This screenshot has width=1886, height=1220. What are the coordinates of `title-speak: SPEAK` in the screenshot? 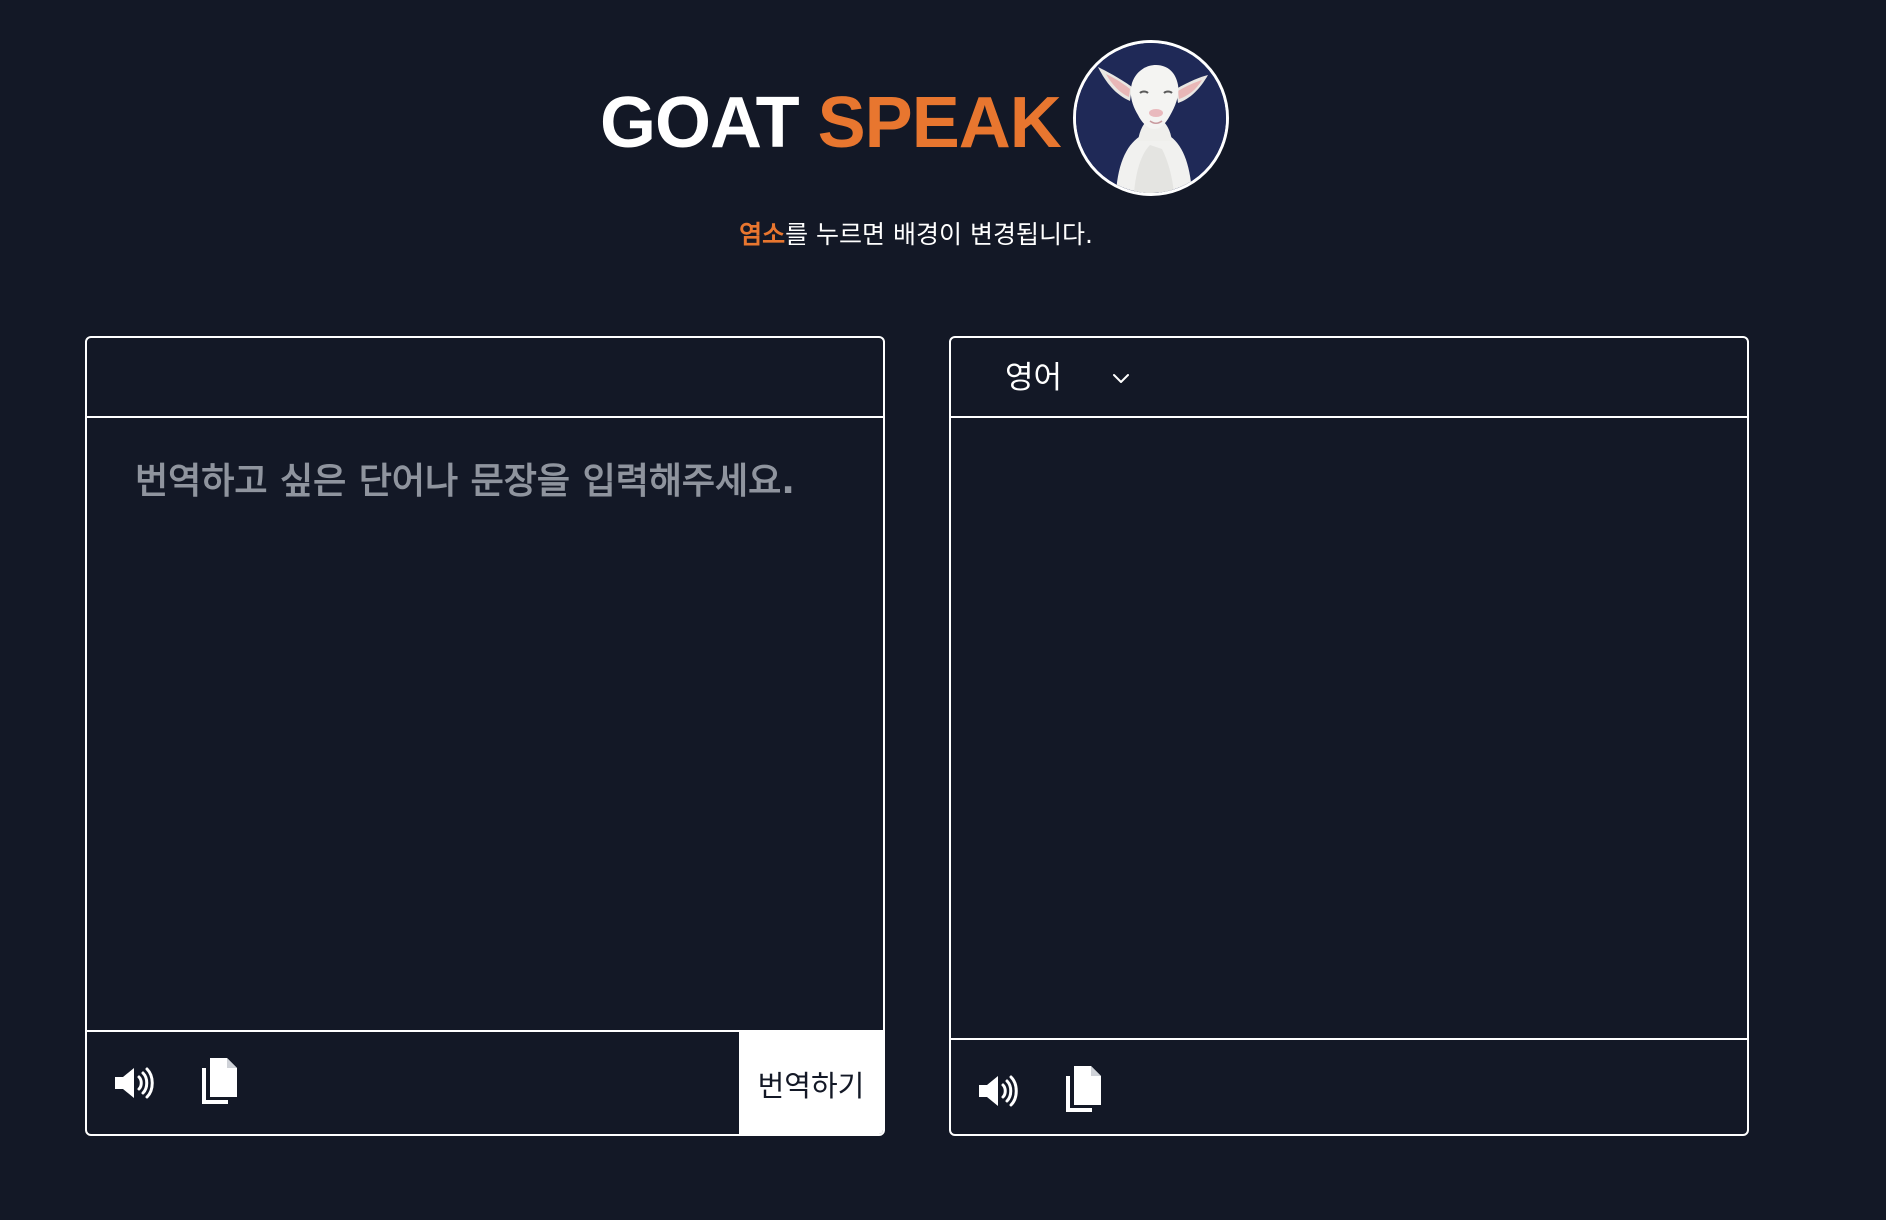 It's located at (939, 123).